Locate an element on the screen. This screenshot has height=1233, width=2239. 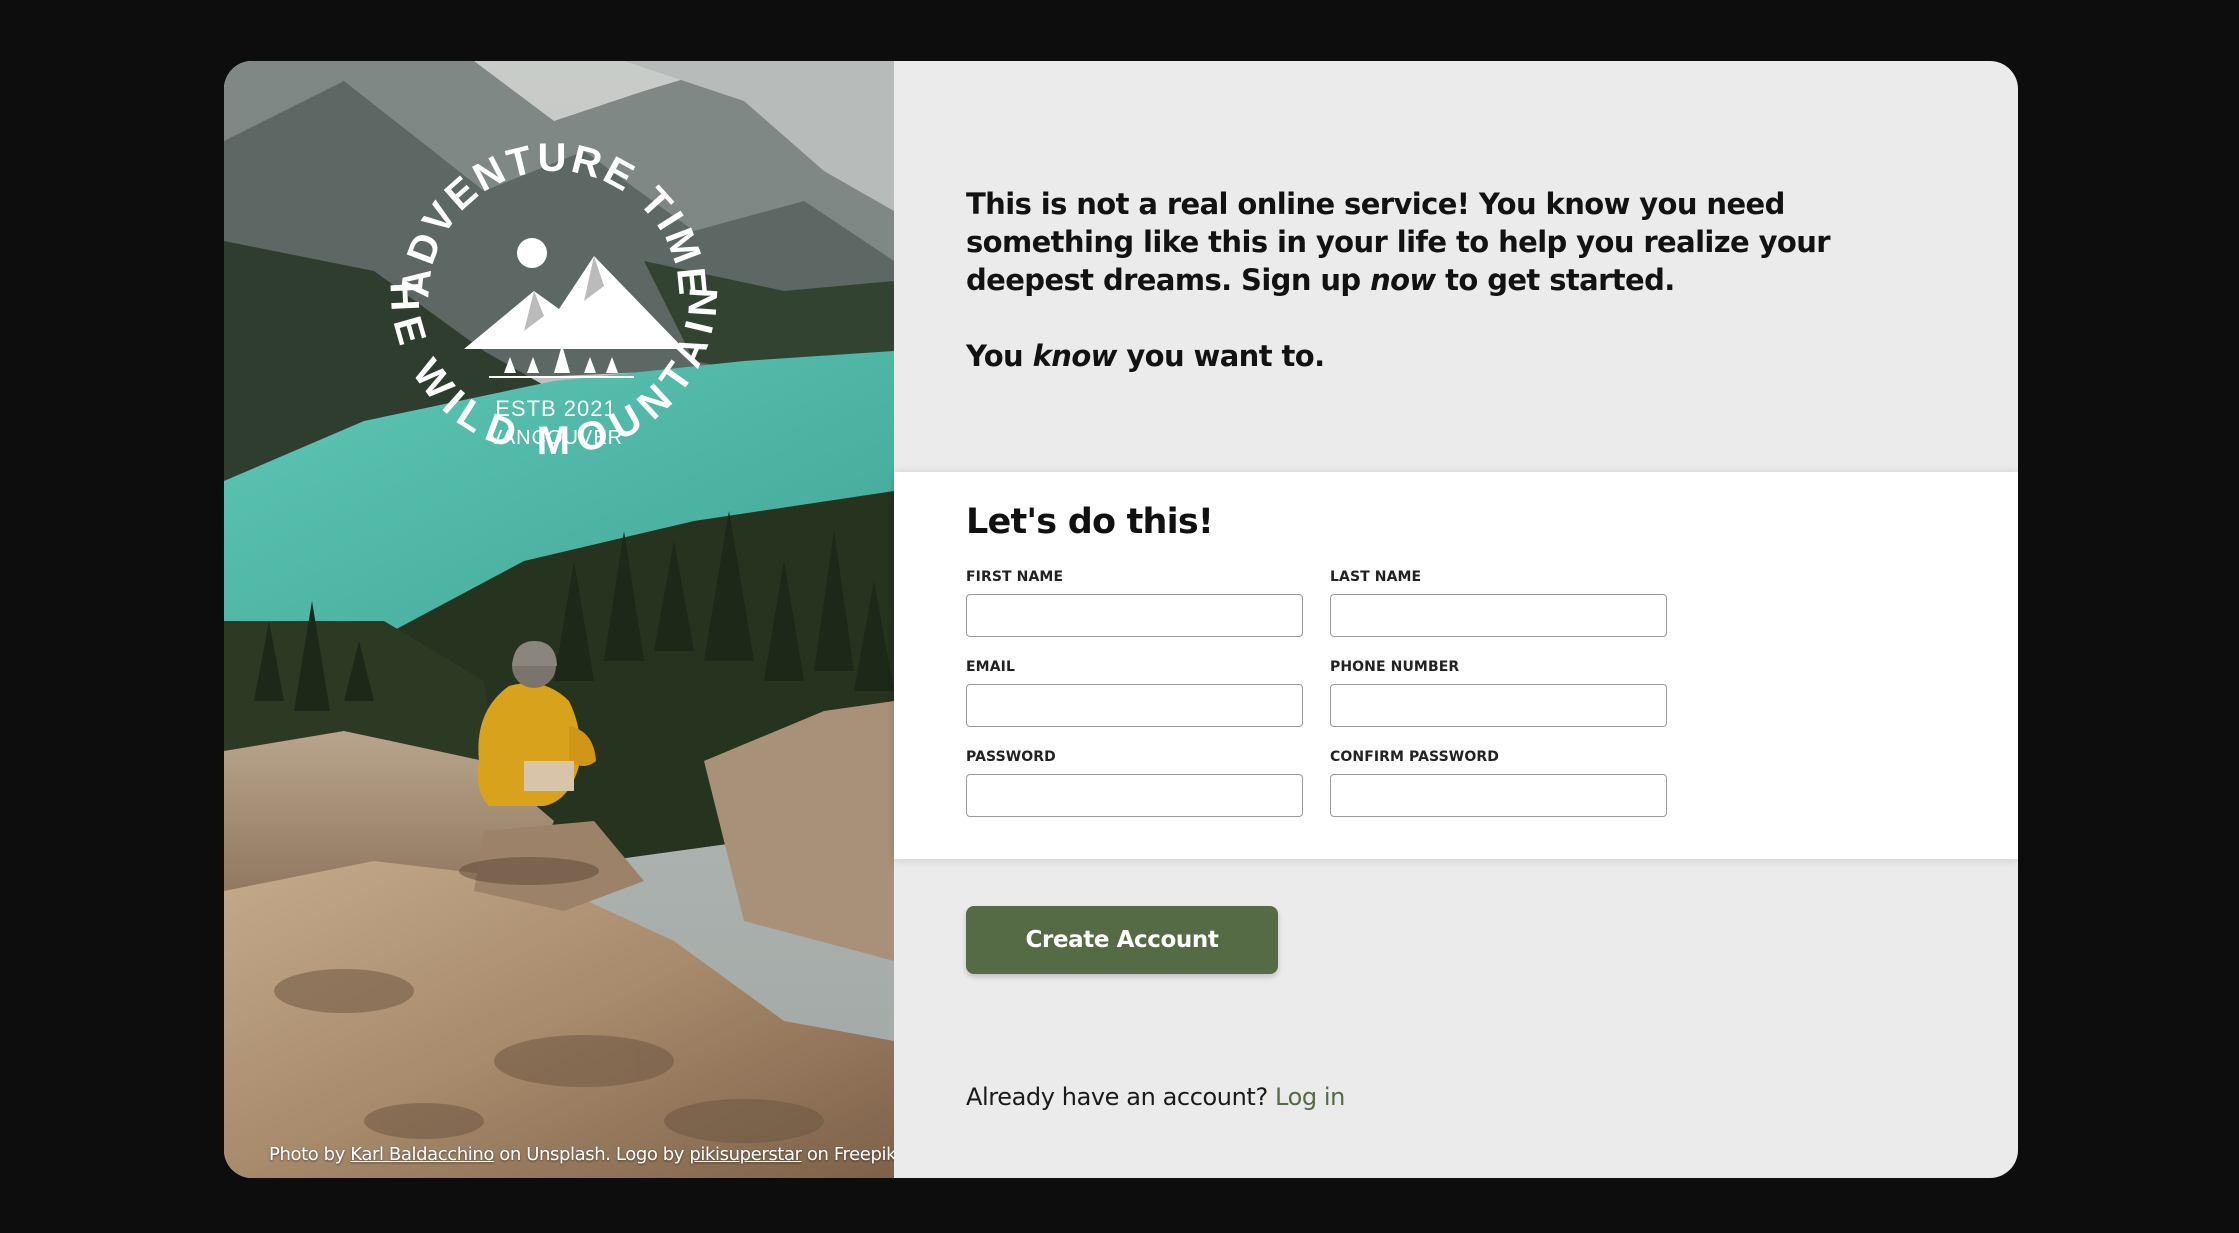
logo-vancouver: VANCOUVER is located at coordinates (556, 438).